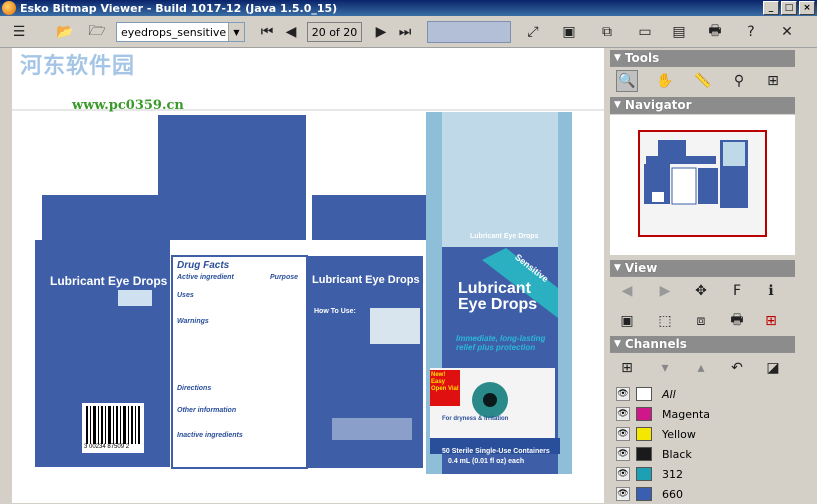  I want to click on fit-window-icon: ▣, so click(627, 321).